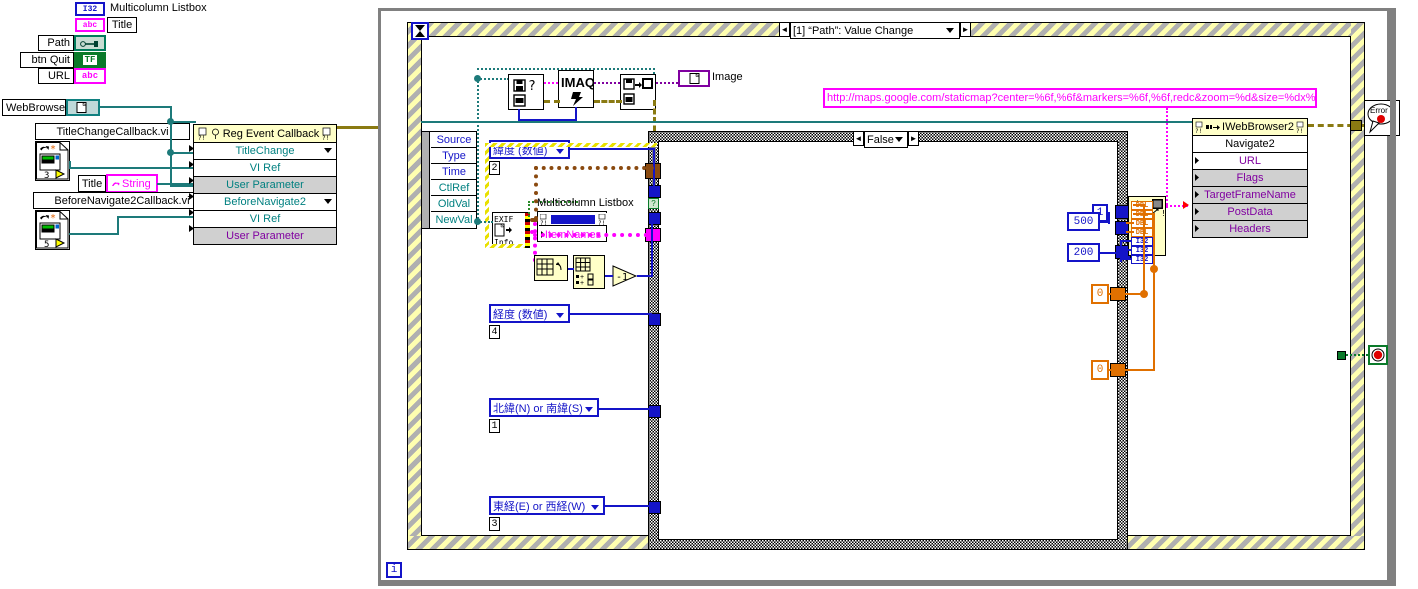  Describe the element at coordinates (215, 133) in the screenshot. I see `event-icon` at that location.